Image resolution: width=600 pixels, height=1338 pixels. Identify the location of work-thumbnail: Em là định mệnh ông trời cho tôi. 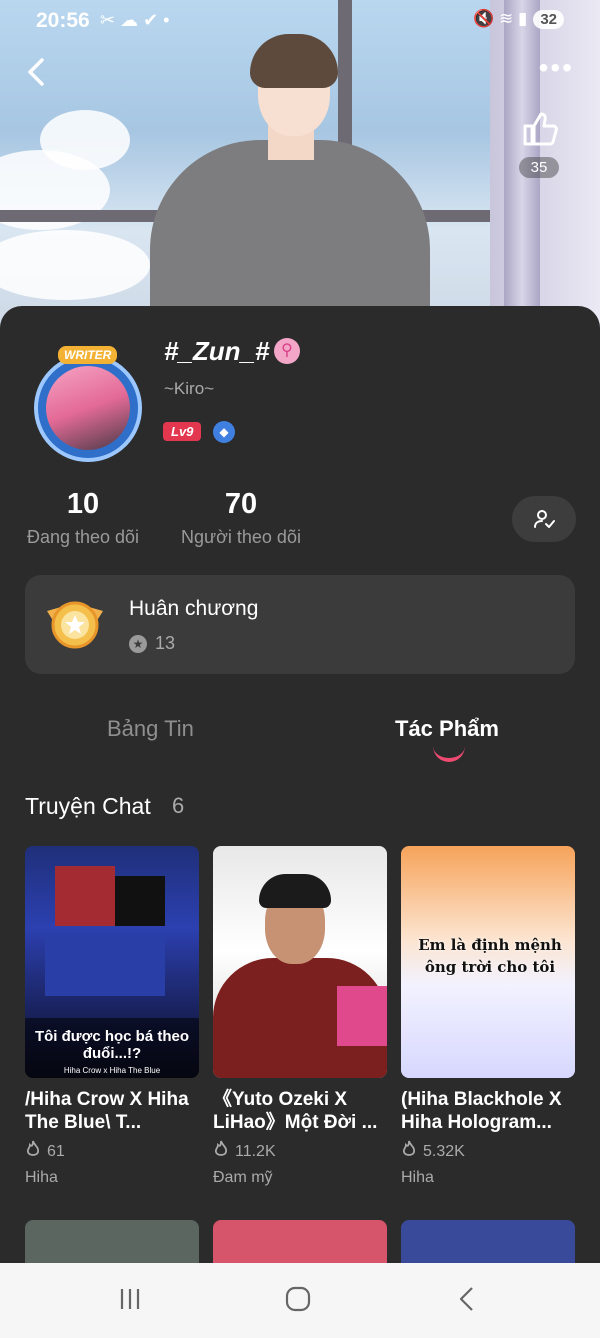
(488, 962).